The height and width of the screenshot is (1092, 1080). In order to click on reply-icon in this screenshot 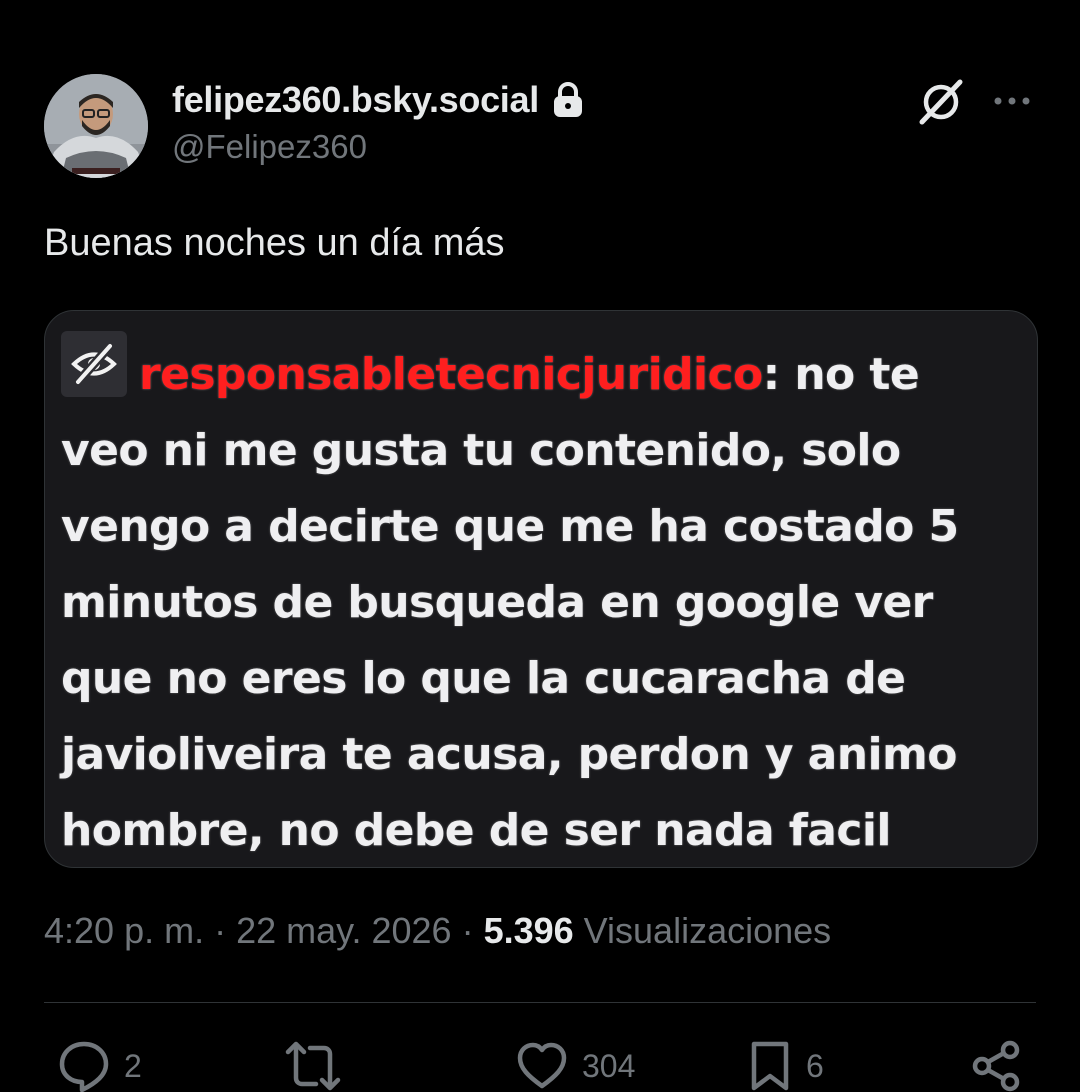, I will do `click(84, 1066)`.